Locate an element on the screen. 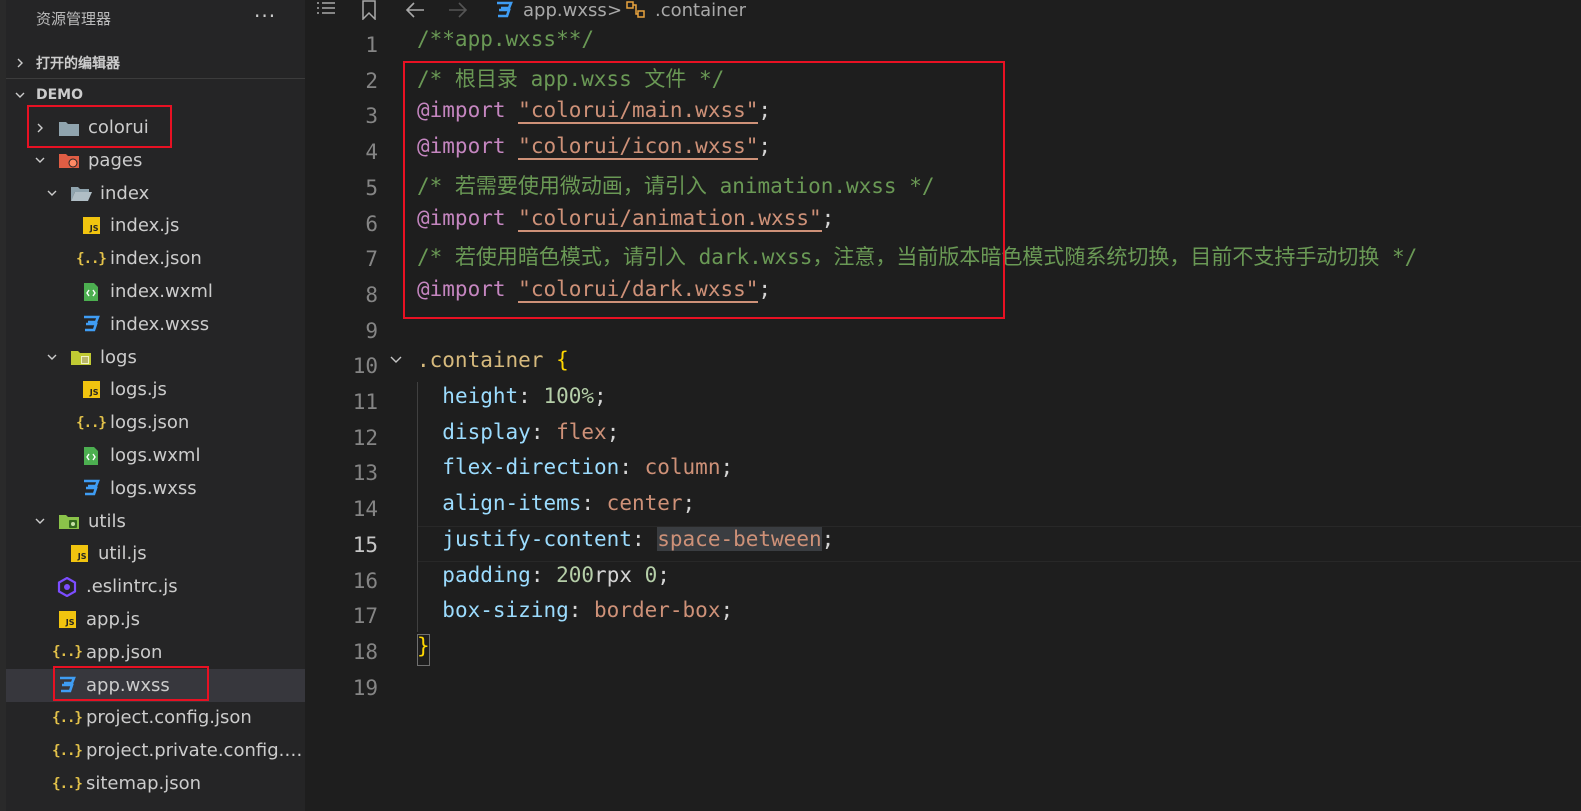 The width and height of the screenshot is (1581, 811). code-line: box-sizing: border-box; is located at coordinates (575, 616).